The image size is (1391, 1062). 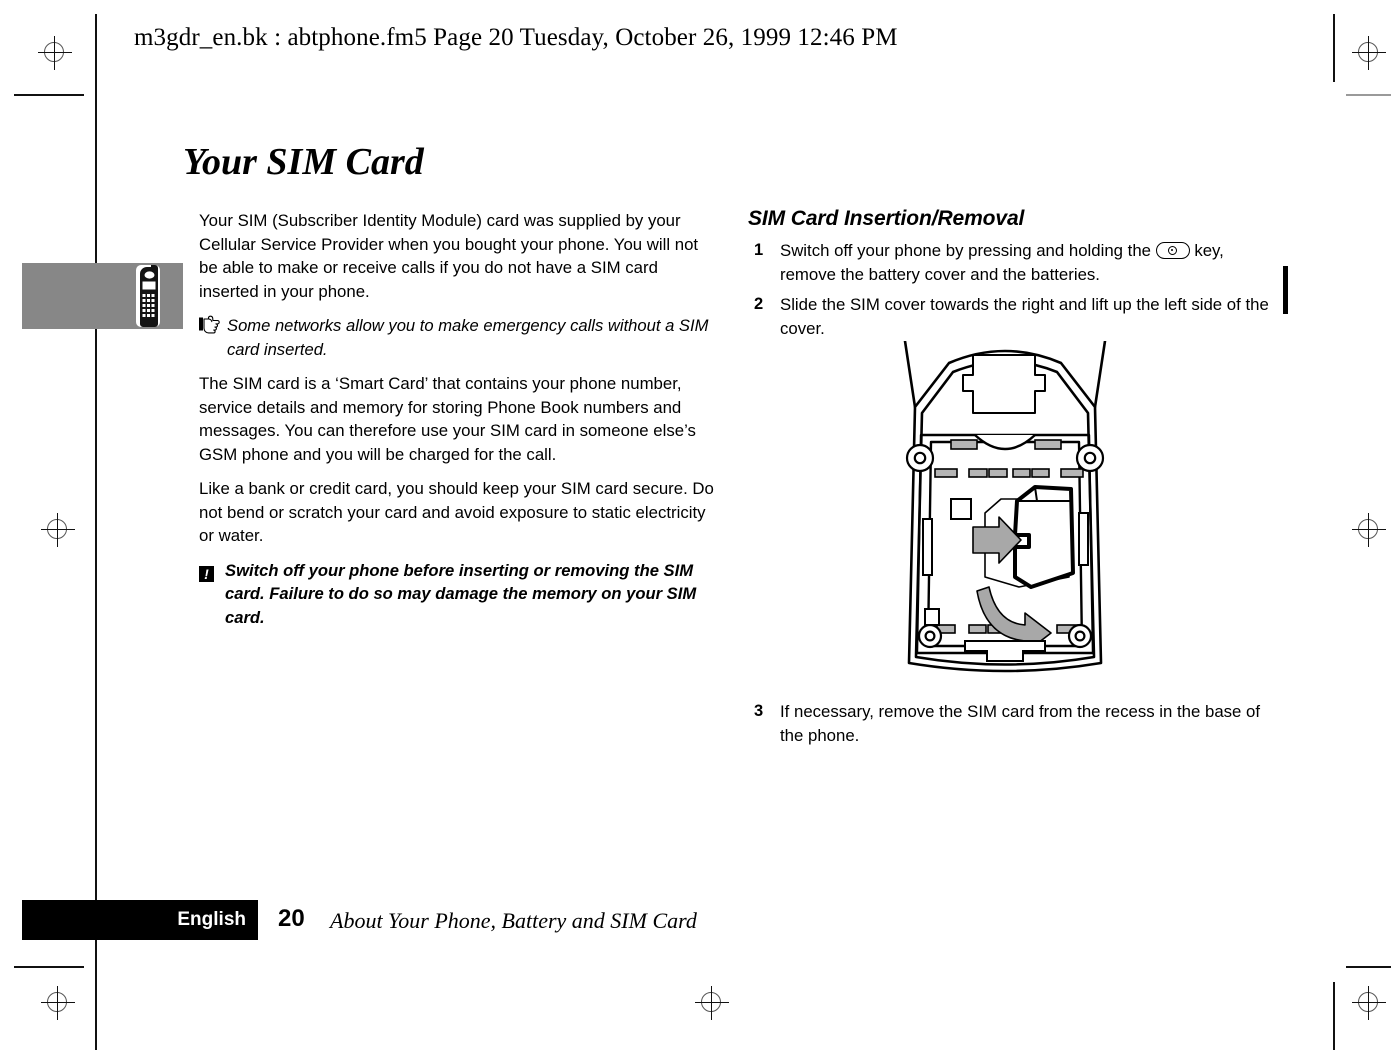 I want to click on warning-icon-glyph: !, so click(x=206, y=573).